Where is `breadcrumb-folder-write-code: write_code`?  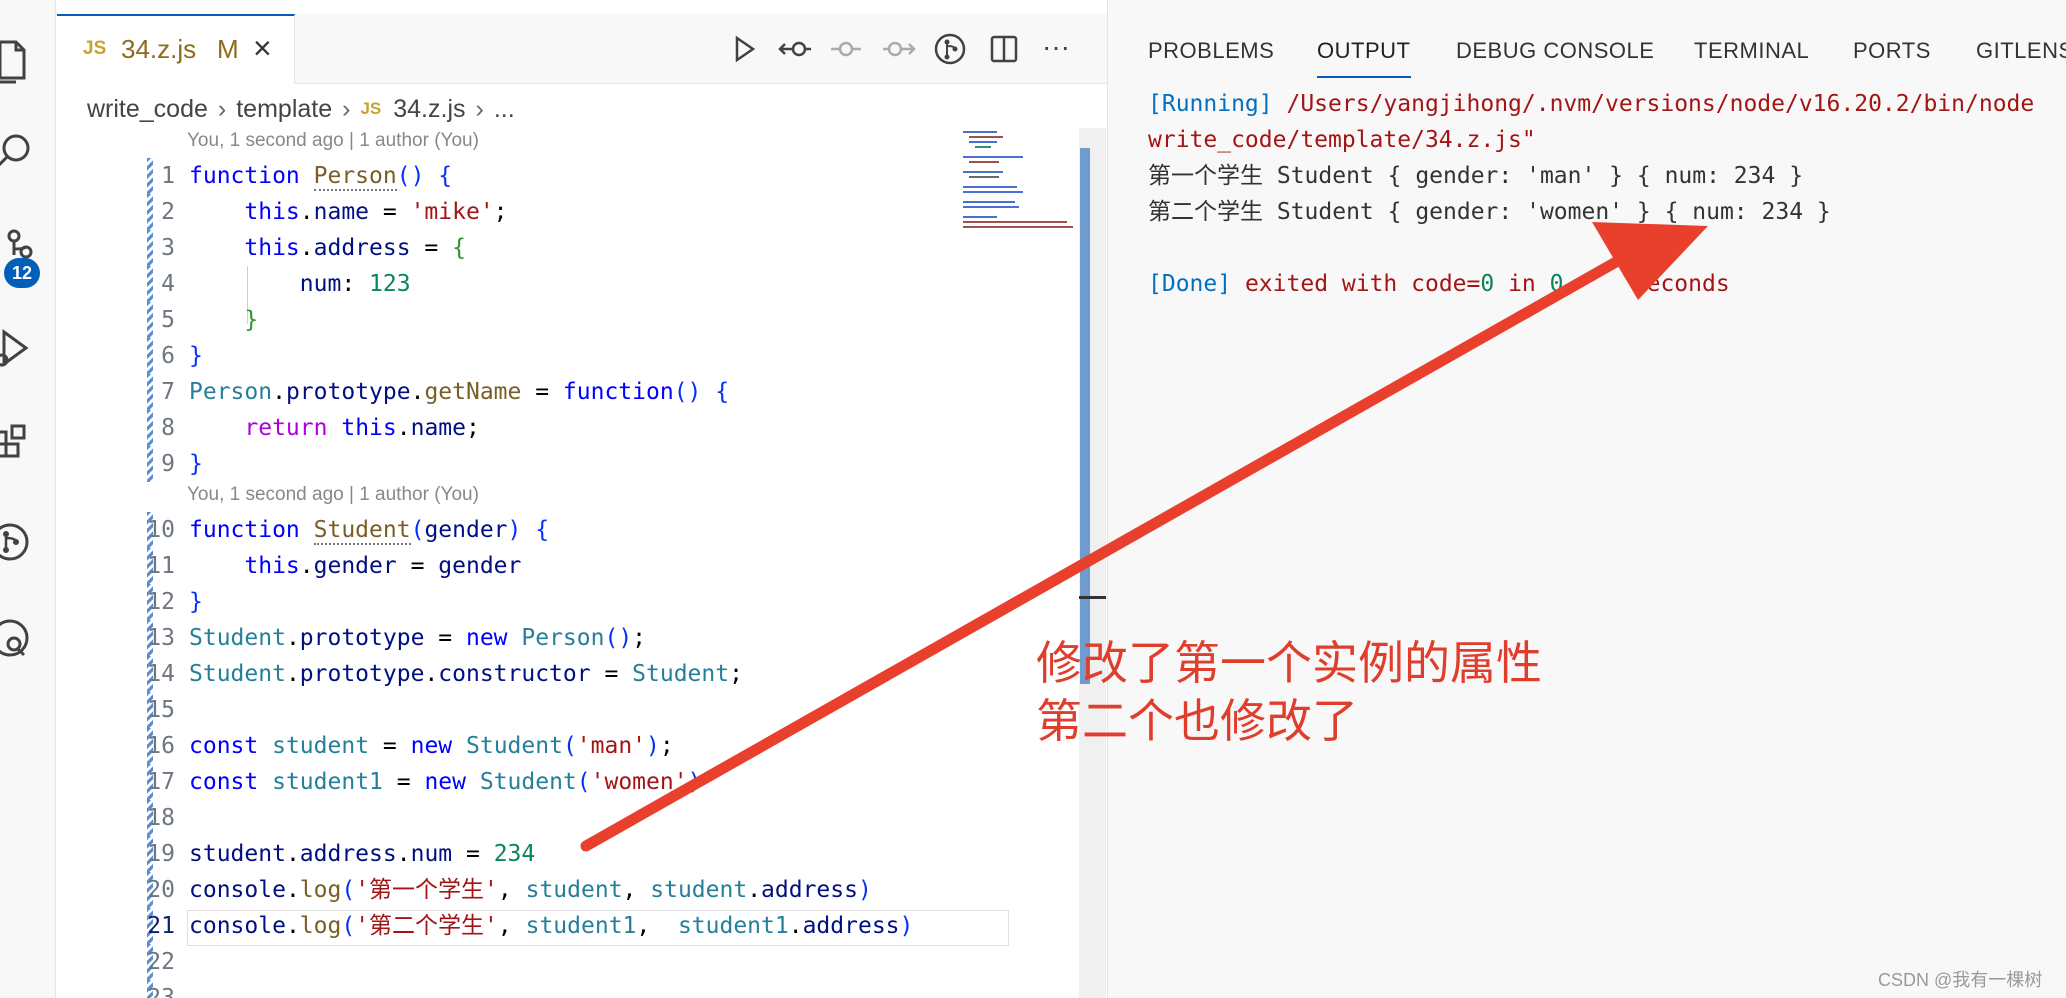
breadcrumb-folder-write-code: write_code is located at coordinates (147, 109).